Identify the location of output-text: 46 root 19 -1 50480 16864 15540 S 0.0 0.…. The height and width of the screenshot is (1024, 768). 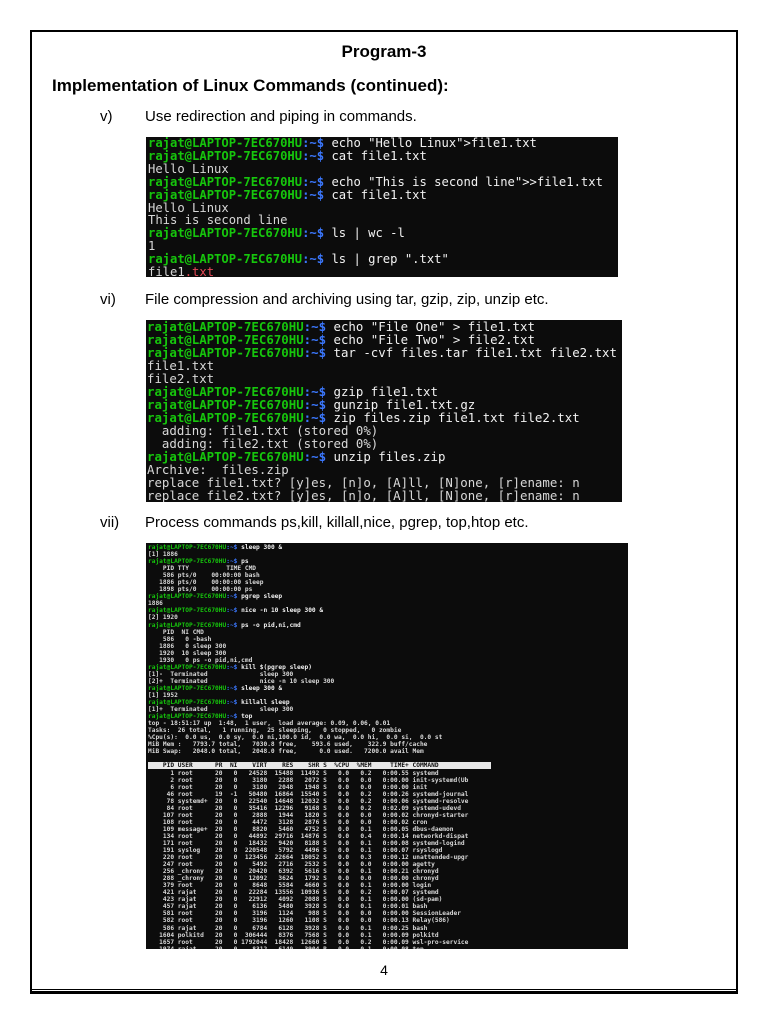
(308, 794).